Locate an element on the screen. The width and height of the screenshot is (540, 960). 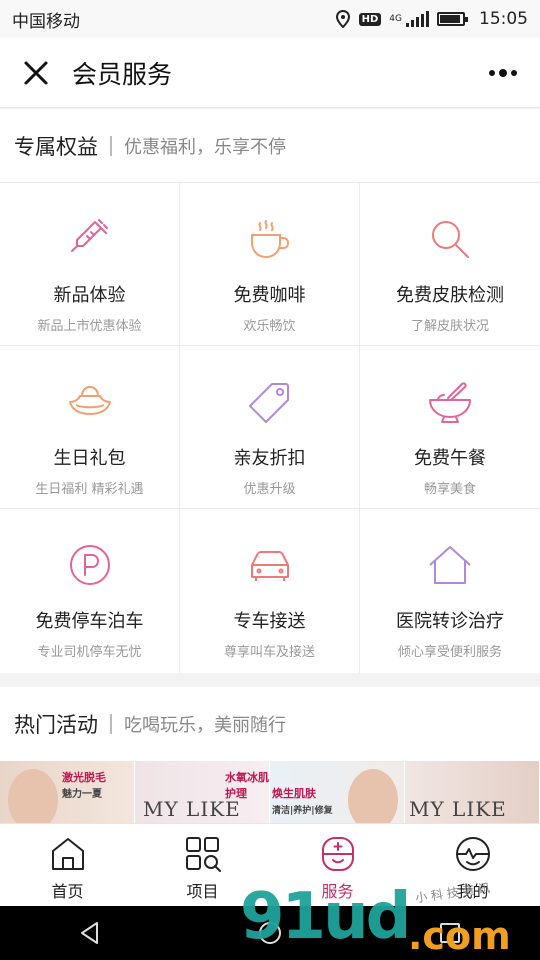
close-button is located at coordinates (36, 73).